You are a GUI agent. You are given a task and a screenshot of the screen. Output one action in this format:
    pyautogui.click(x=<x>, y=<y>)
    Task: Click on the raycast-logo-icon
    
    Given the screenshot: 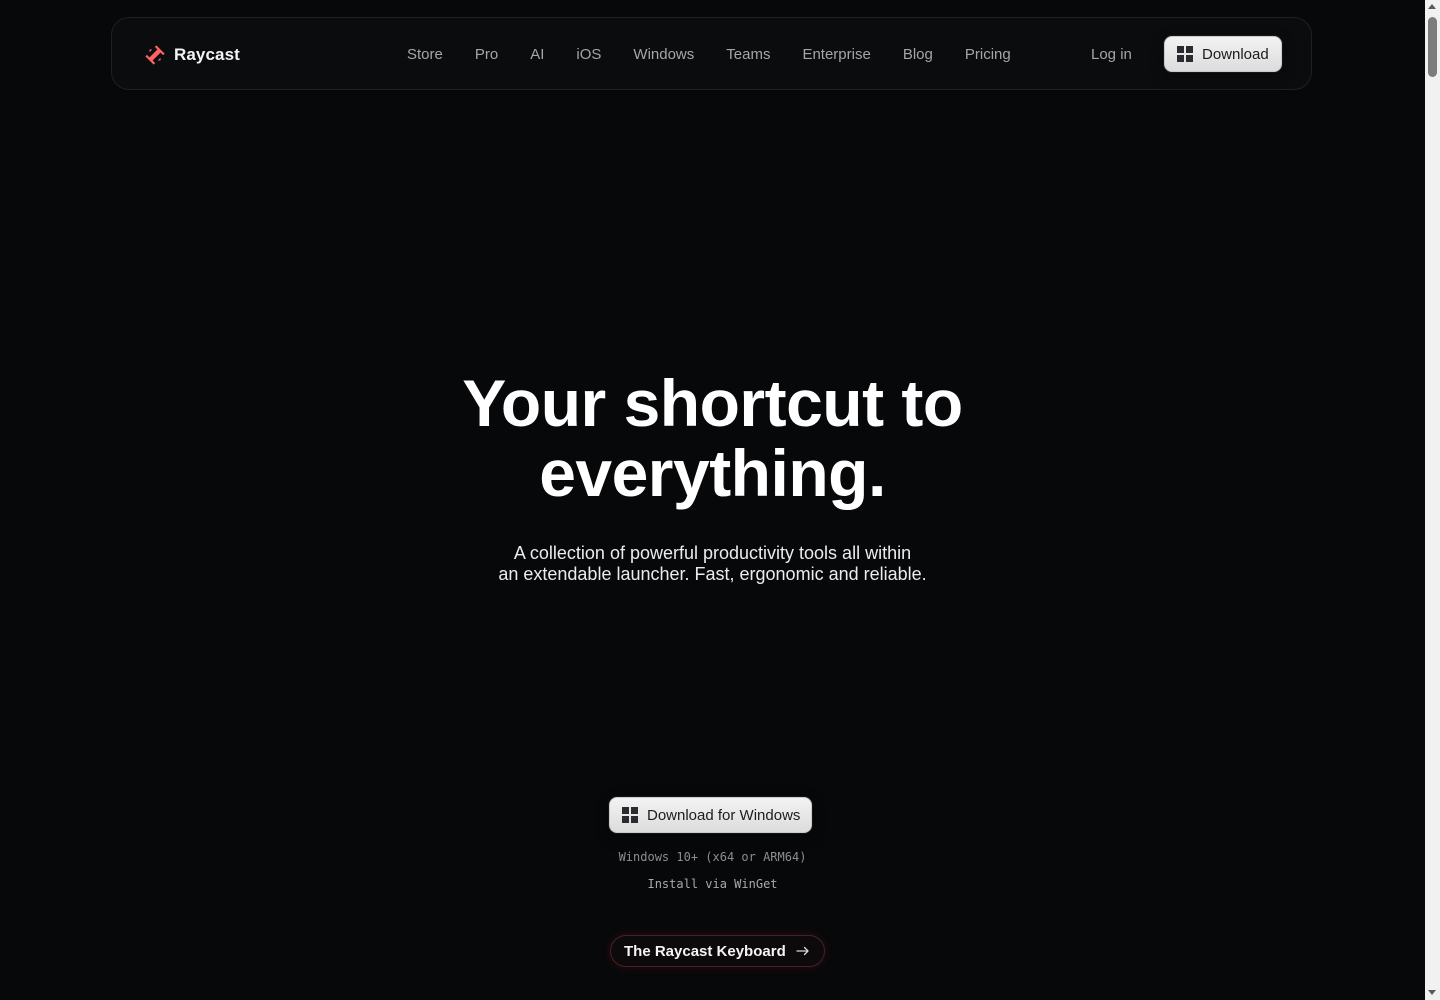 What is the action you would take?
    pyautogui.click(x=155, y=54)
    